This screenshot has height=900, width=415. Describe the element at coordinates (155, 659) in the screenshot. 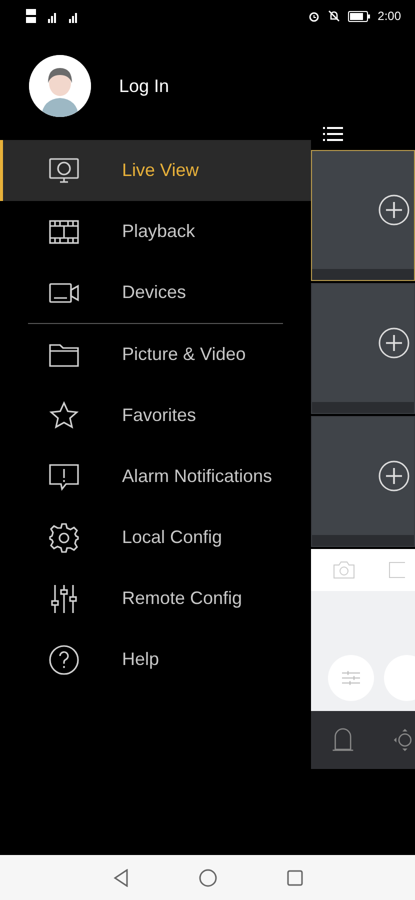

I see `menu-item: Help` at that location.